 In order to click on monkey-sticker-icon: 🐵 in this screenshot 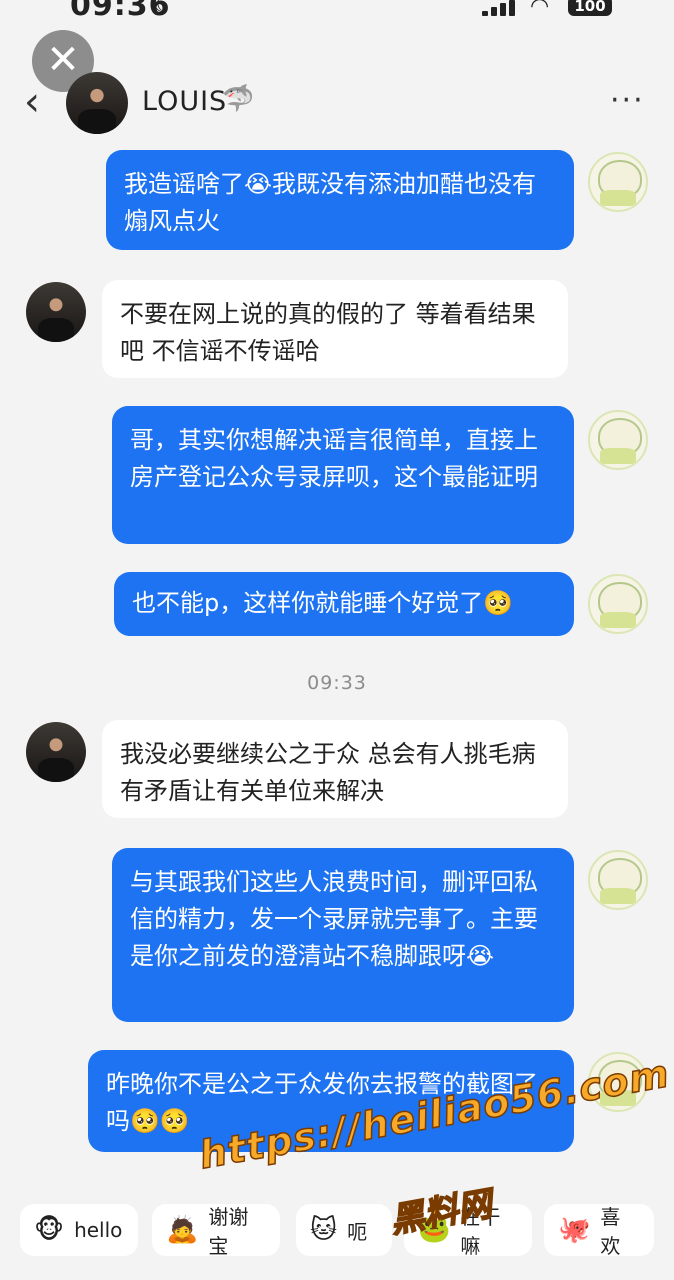, I will do `click(49, 1230)`.